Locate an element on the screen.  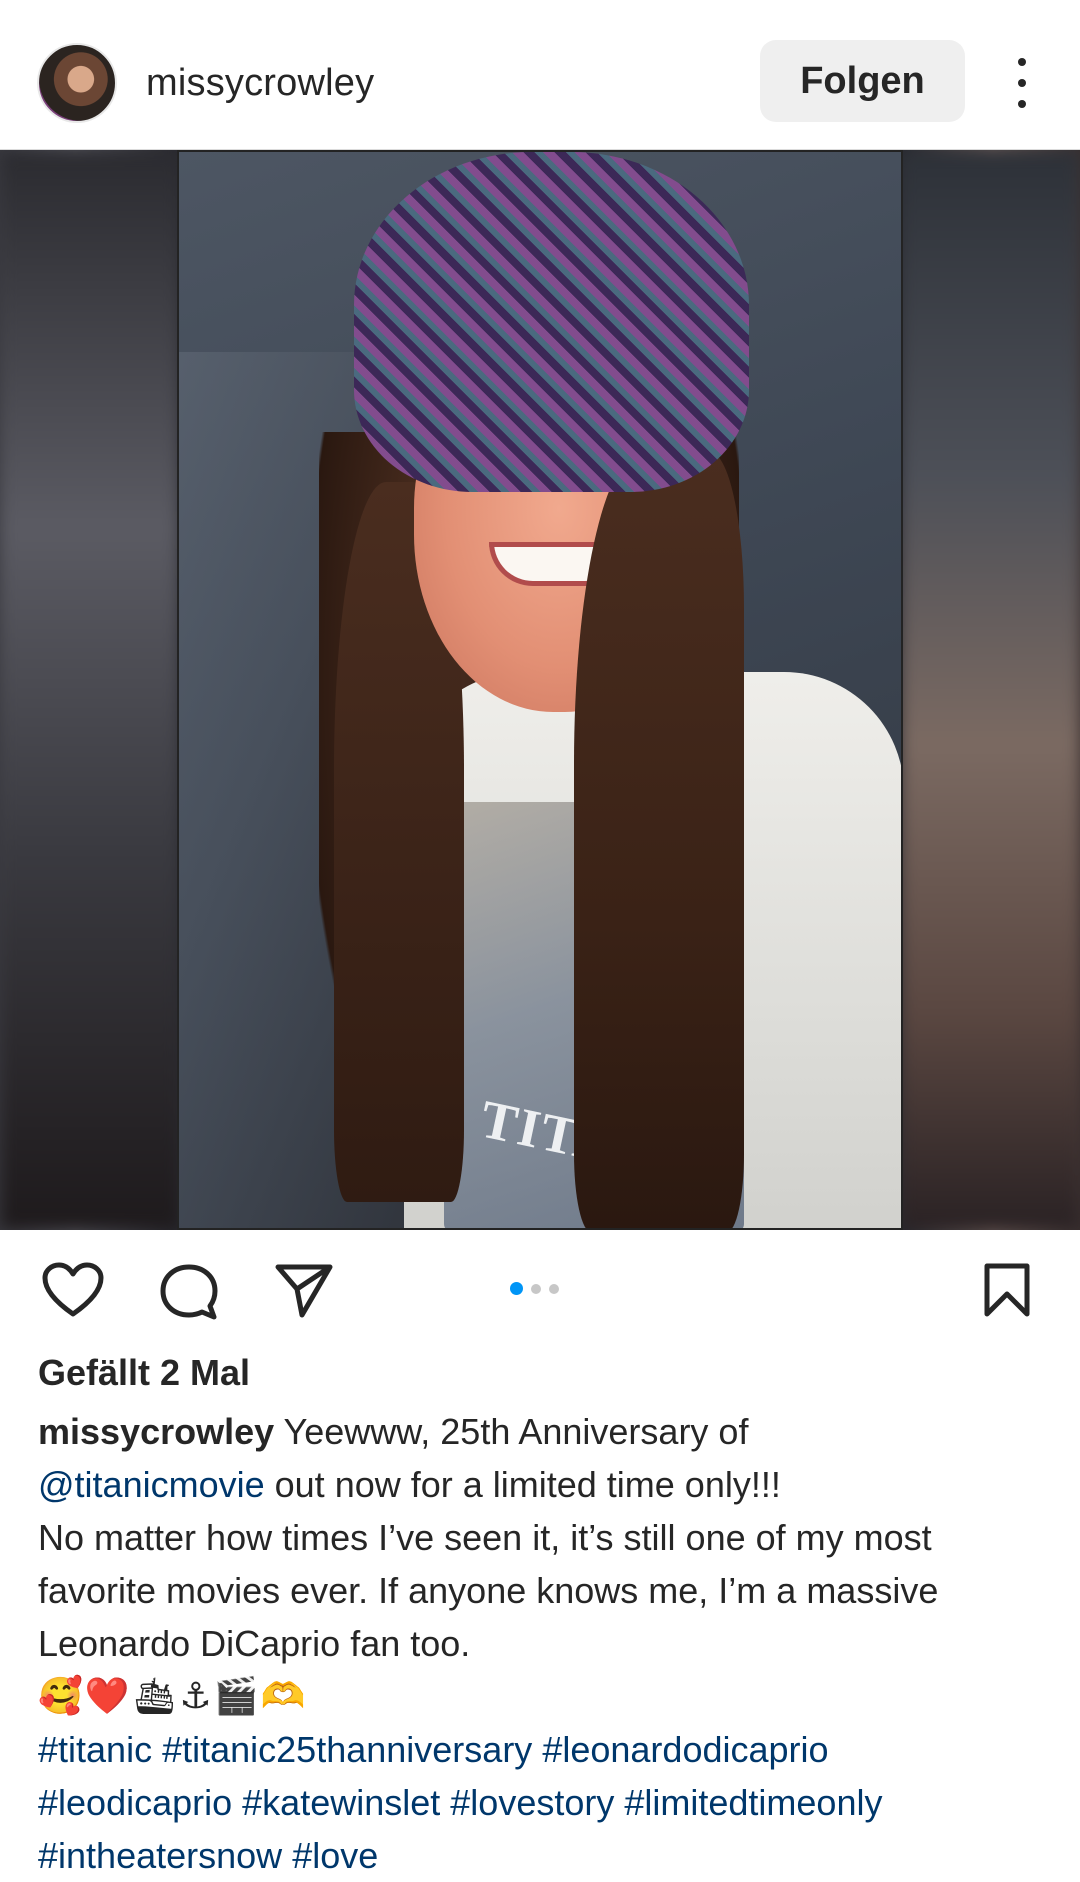
emoji: 🛳 is located at coordinates (154, 1696).